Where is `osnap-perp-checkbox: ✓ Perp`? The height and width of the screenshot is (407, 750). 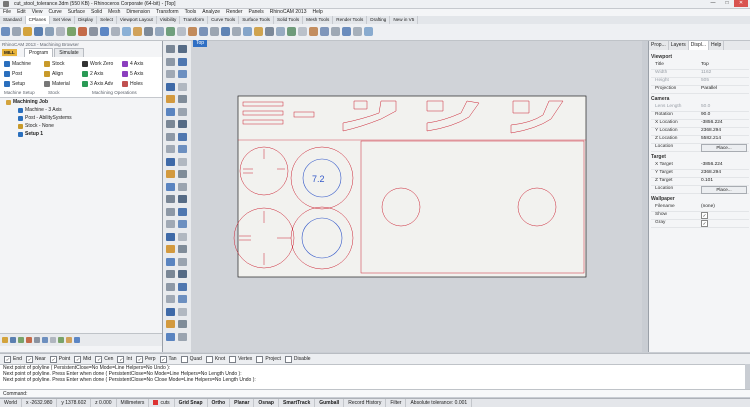 osnap-perp-checkbox: ✓ Perp is located at coordinates (145, 359).